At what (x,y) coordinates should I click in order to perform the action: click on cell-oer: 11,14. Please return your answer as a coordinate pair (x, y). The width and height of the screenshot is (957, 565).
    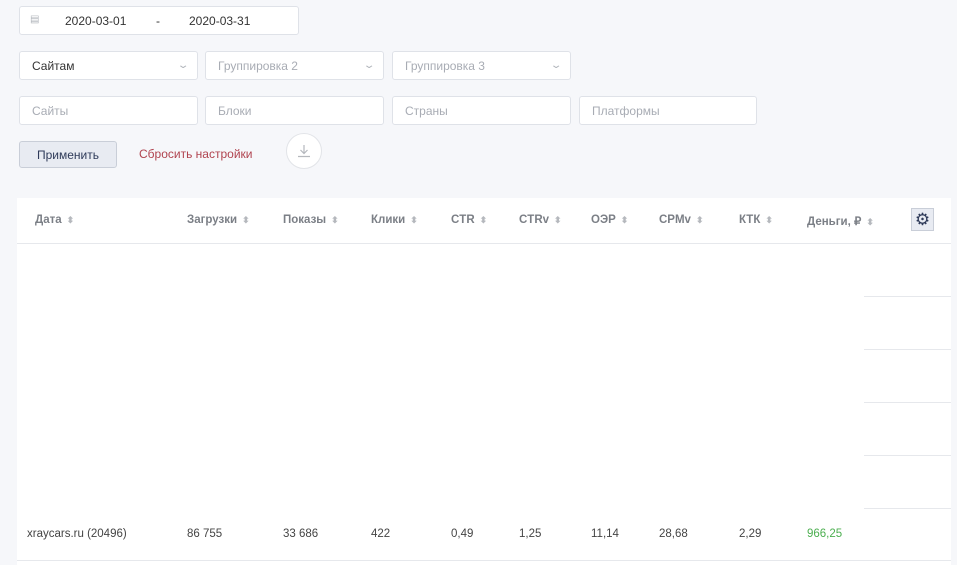
    Looking at the image, I should click on (605, 534).